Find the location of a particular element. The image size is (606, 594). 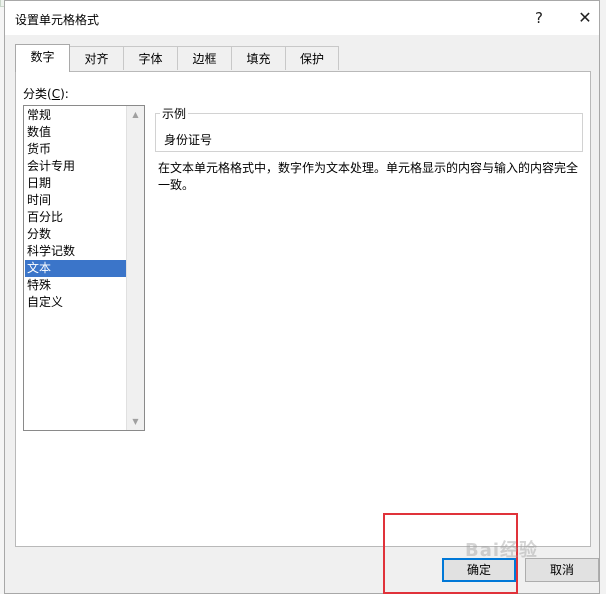

category-item-special: 特殊 is located at coordinates (75, 285).